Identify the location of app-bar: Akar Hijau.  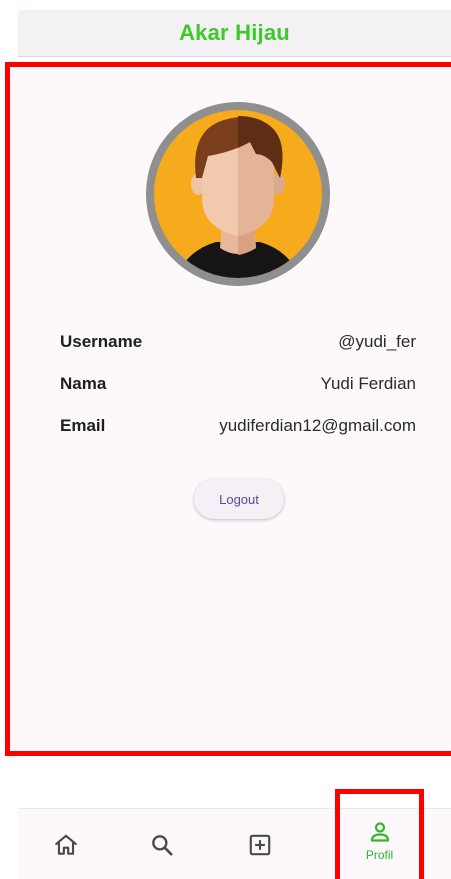
(234, 33).